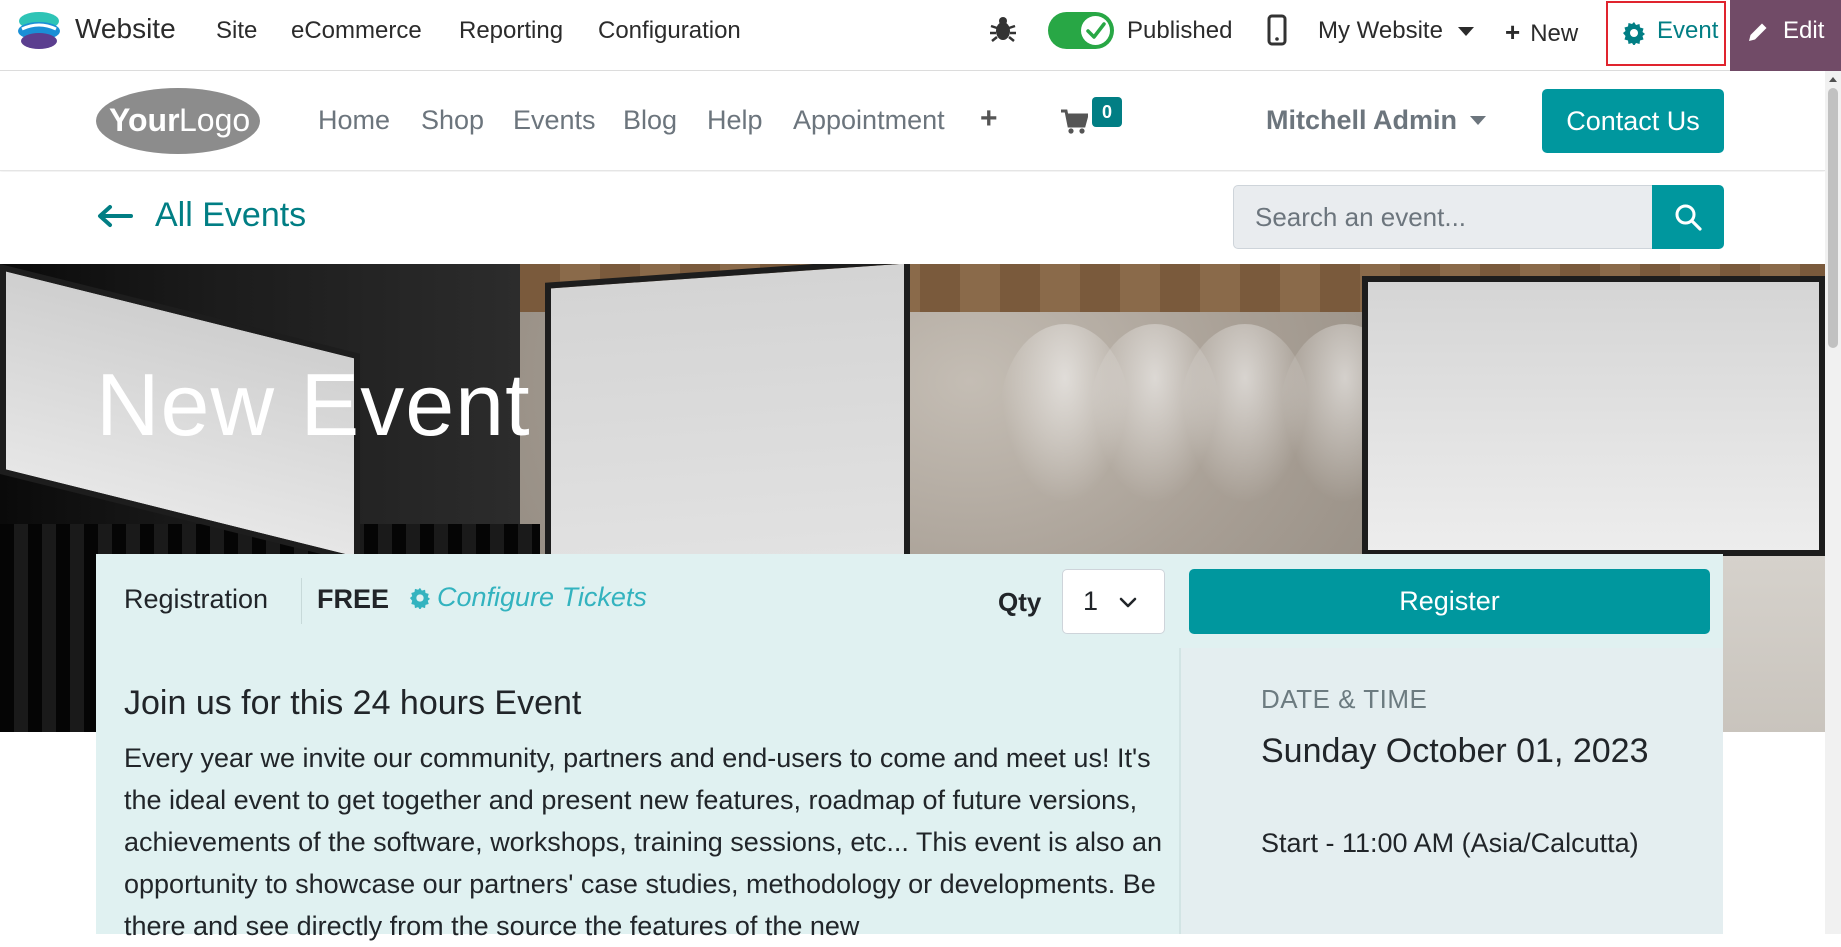  What do you see at coordinates (1277, 30) in the screenshot?
I see `mobile-preview-icon` at bounding box center [1277, 30].